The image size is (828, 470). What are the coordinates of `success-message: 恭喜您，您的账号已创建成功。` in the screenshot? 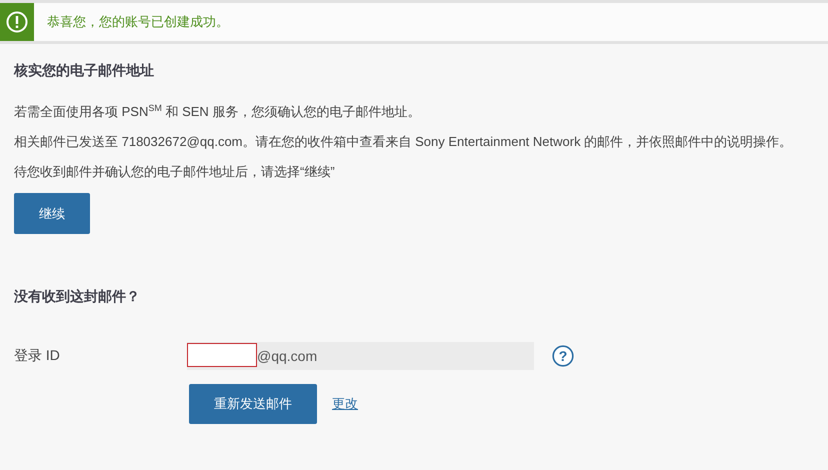 It's located at (137, 22).